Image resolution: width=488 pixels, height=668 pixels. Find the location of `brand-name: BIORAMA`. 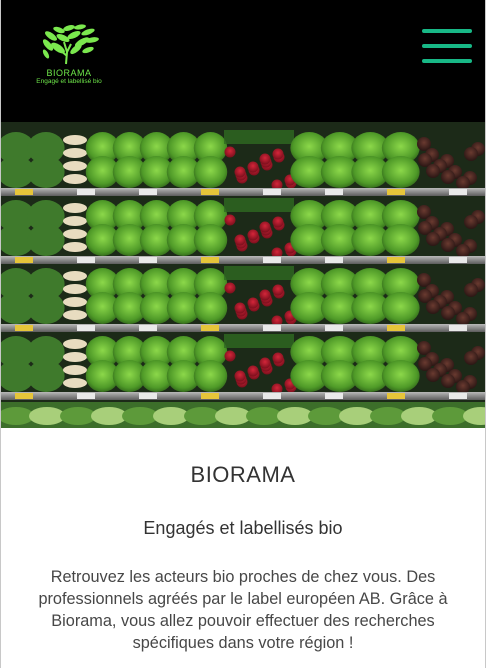

brand-name: BIORAMA is located at coordinates (69, 73).